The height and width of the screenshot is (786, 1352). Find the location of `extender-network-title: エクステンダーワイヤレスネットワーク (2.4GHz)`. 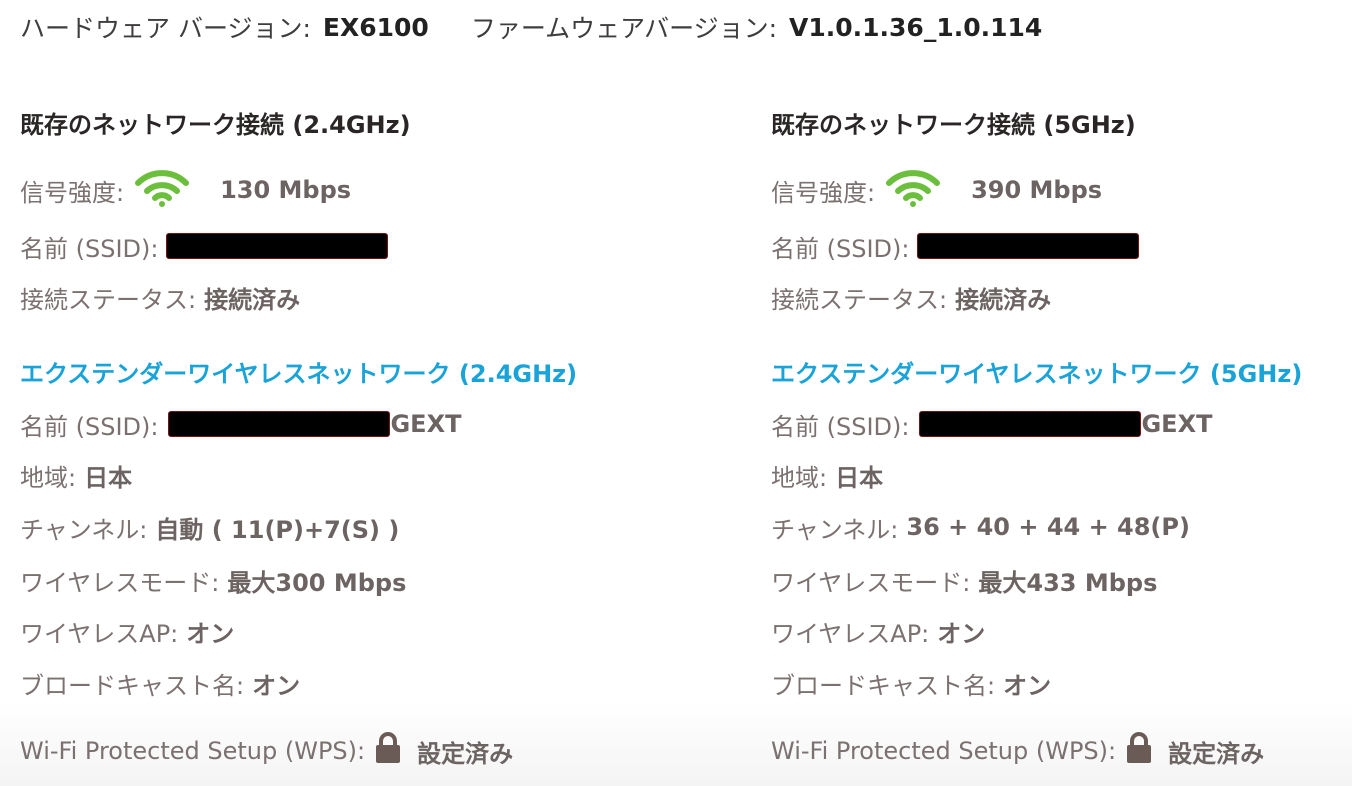

extender-network-title: エクステンダーワイヤレスネットワーク (2.4GHz) is located at coordinates (299, 373).